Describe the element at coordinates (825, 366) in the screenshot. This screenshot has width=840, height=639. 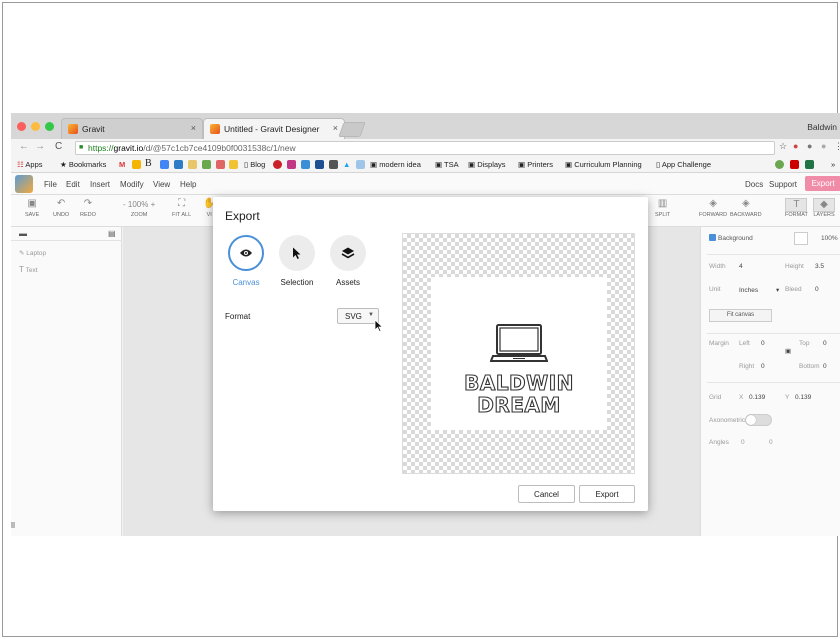
I see `margin-bottom-field: 0` at that location.